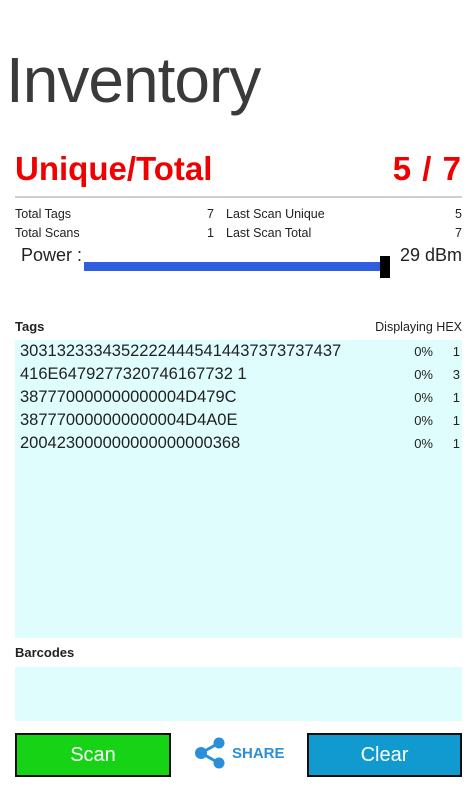 The image size is (472, 787). I want to click on tag-row: 416E6479277320746167732 1 0% 3, so click(238, 374).